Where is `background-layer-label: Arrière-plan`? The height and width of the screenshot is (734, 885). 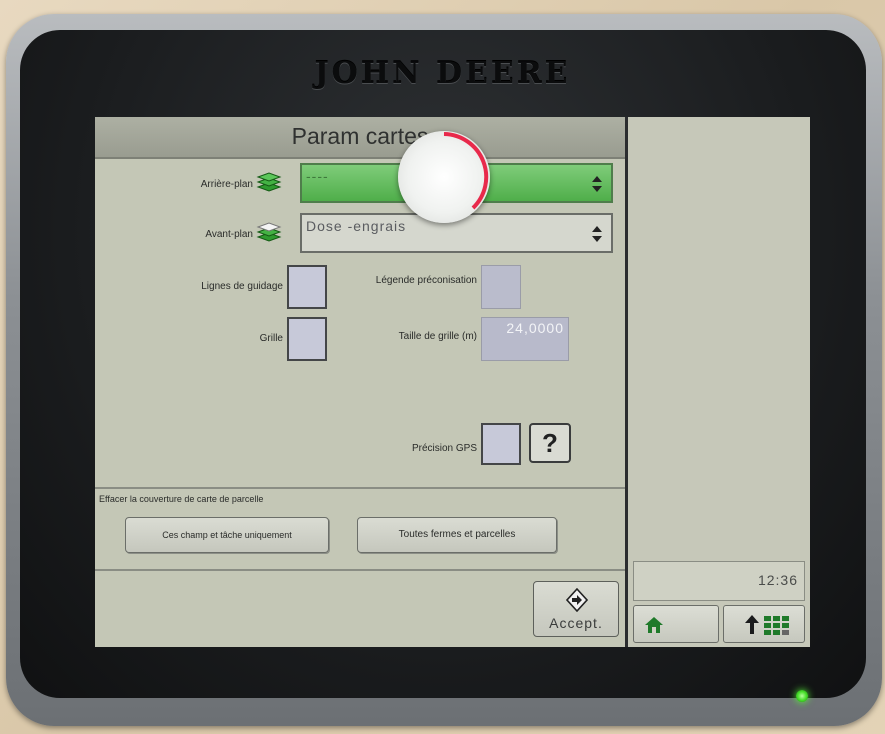 background-layer-label: Arrière-plan is located at coordinates (226, 184).